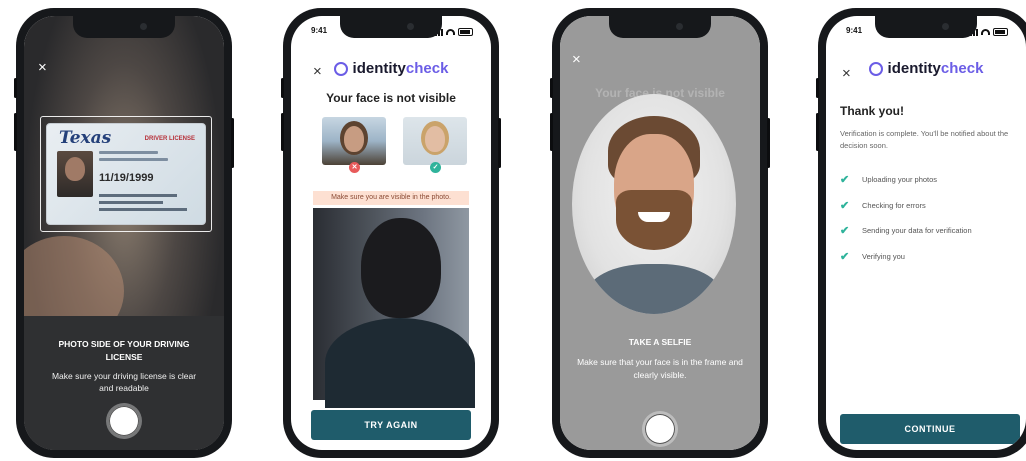 Image resolution: width=1026 pixels, height=461 pixels. What do you see at coordinates (435, 141) in the screenshot?
I see `good-example-photo` at bounding box center [435, 141].